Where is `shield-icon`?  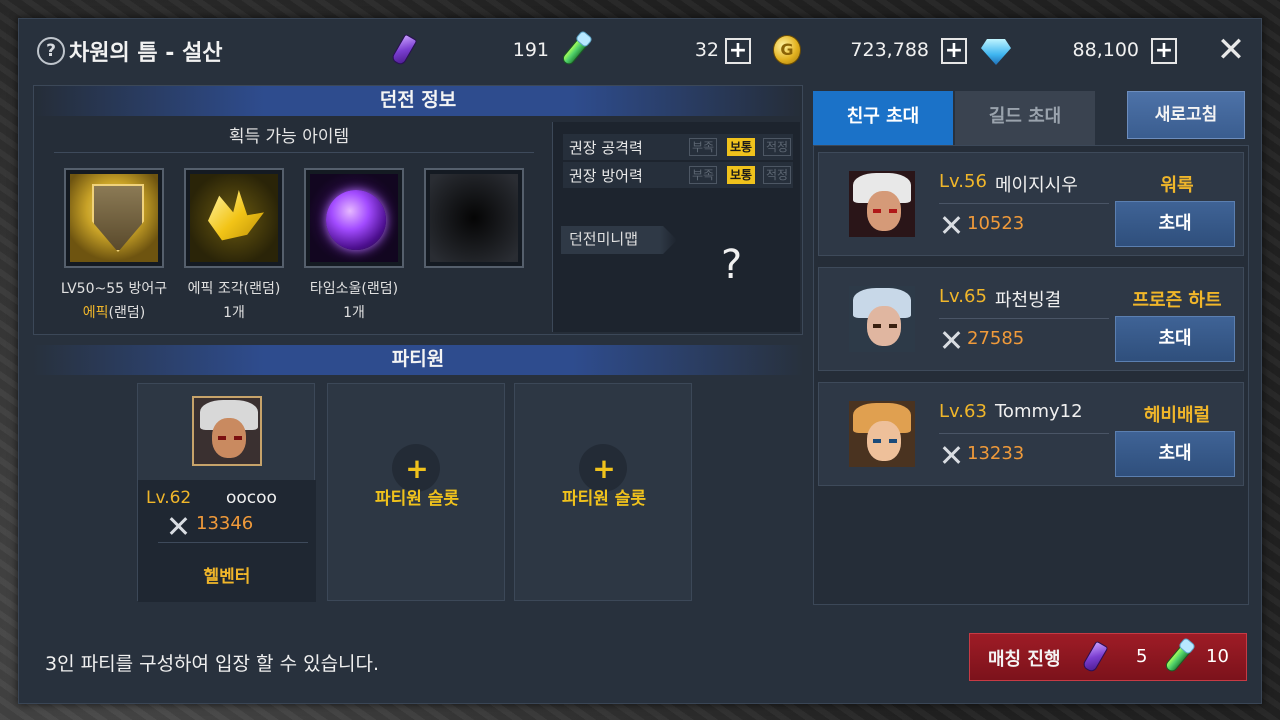
shield-icon is located at coordinates (114, 218).